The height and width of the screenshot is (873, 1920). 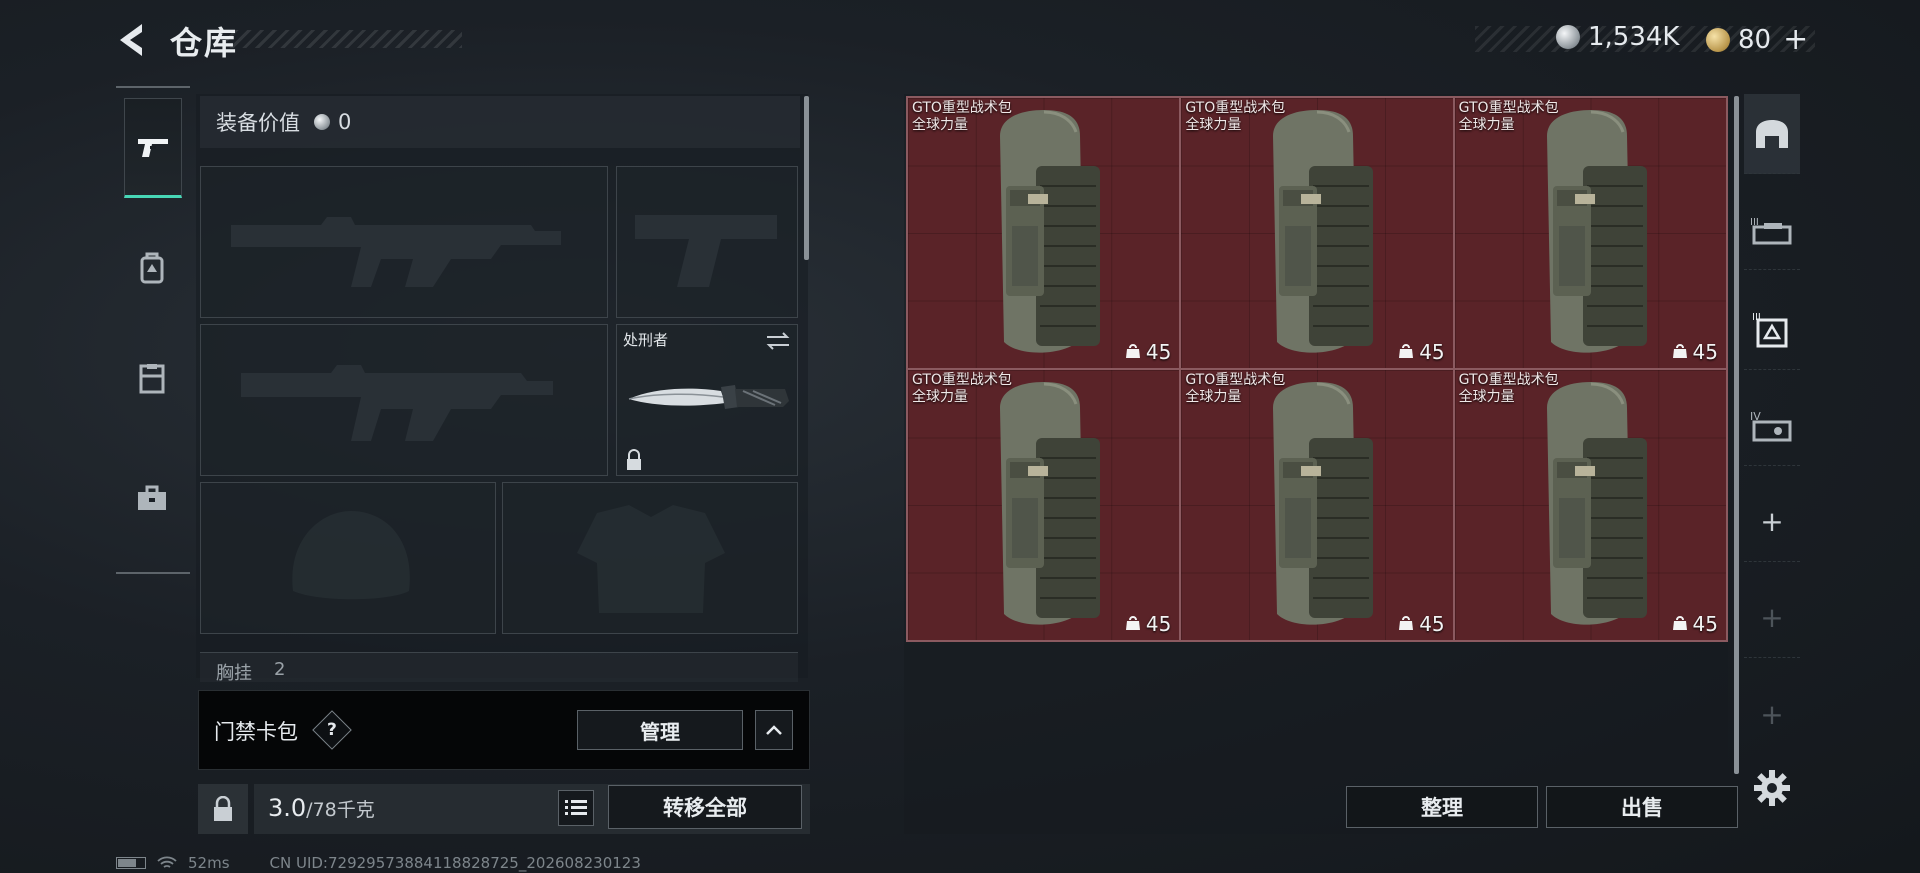 What do you see at coordinates (153, 330) in the screenshot?
I see `category-rail` at bounding box center [153, 330].